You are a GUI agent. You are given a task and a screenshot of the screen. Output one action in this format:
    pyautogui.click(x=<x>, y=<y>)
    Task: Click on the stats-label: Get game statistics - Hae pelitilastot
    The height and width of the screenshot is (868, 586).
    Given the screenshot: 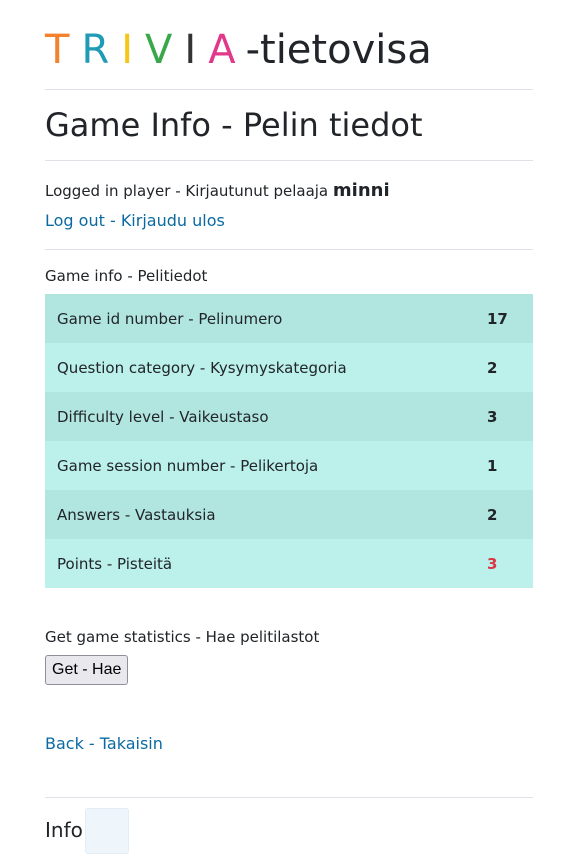 What is the action you would take?
    pyautogui.click(x=182, y=637)
    